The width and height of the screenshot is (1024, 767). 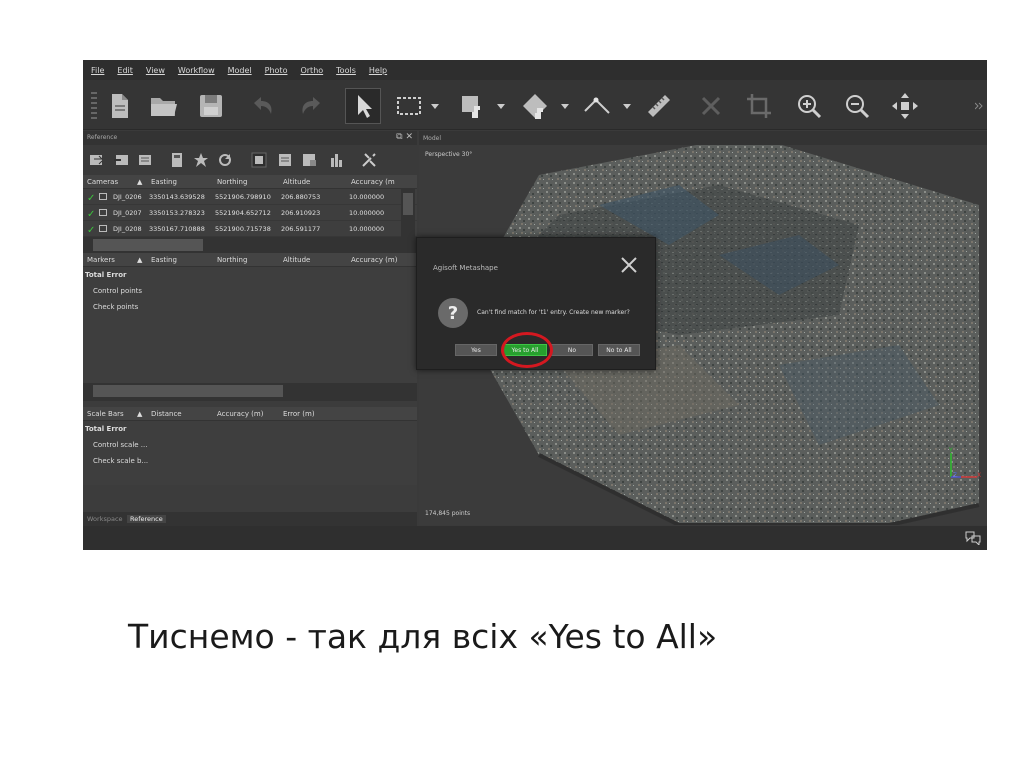 What do you see at coordinates (597, 106) in the screenshot?
I see `draw-polyline-icon` at bounding box center [597, 106].